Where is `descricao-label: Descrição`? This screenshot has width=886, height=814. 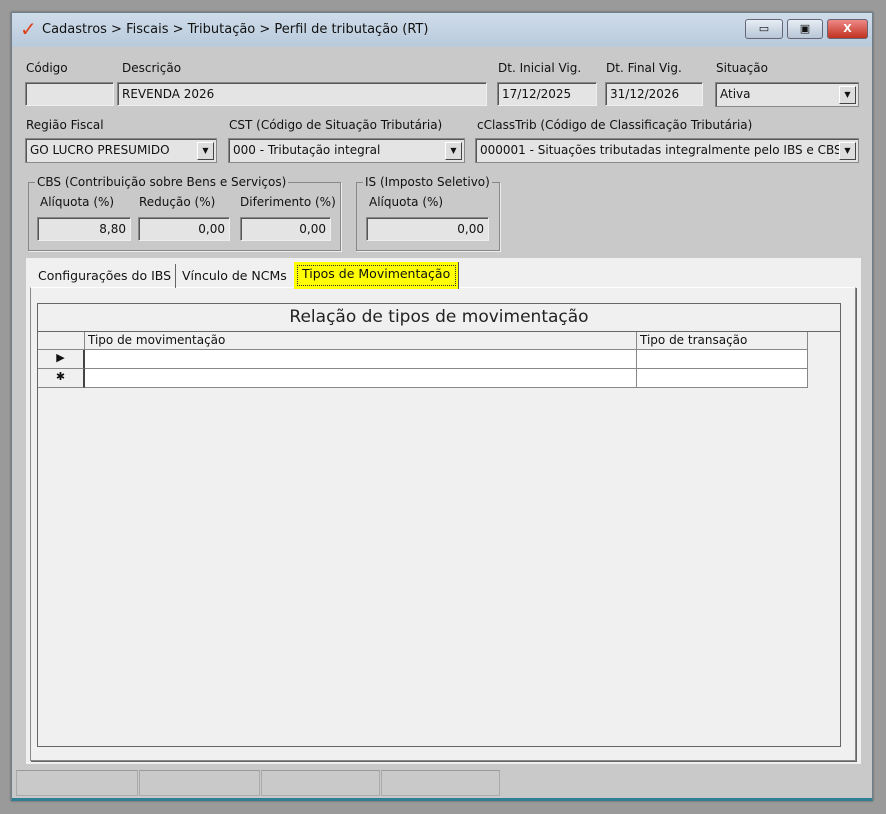 descricao-label: Descrição is located at coordinates (152, 68).